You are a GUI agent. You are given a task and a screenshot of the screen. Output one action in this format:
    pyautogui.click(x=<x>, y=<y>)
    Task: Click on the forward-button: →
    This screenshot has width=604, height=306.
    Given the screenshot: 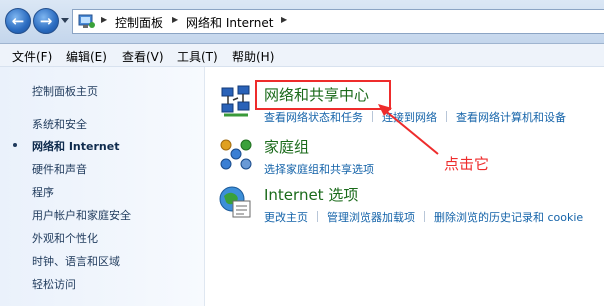 What is the action you would take?
    pyautogui.click(x=46, y=21)
    